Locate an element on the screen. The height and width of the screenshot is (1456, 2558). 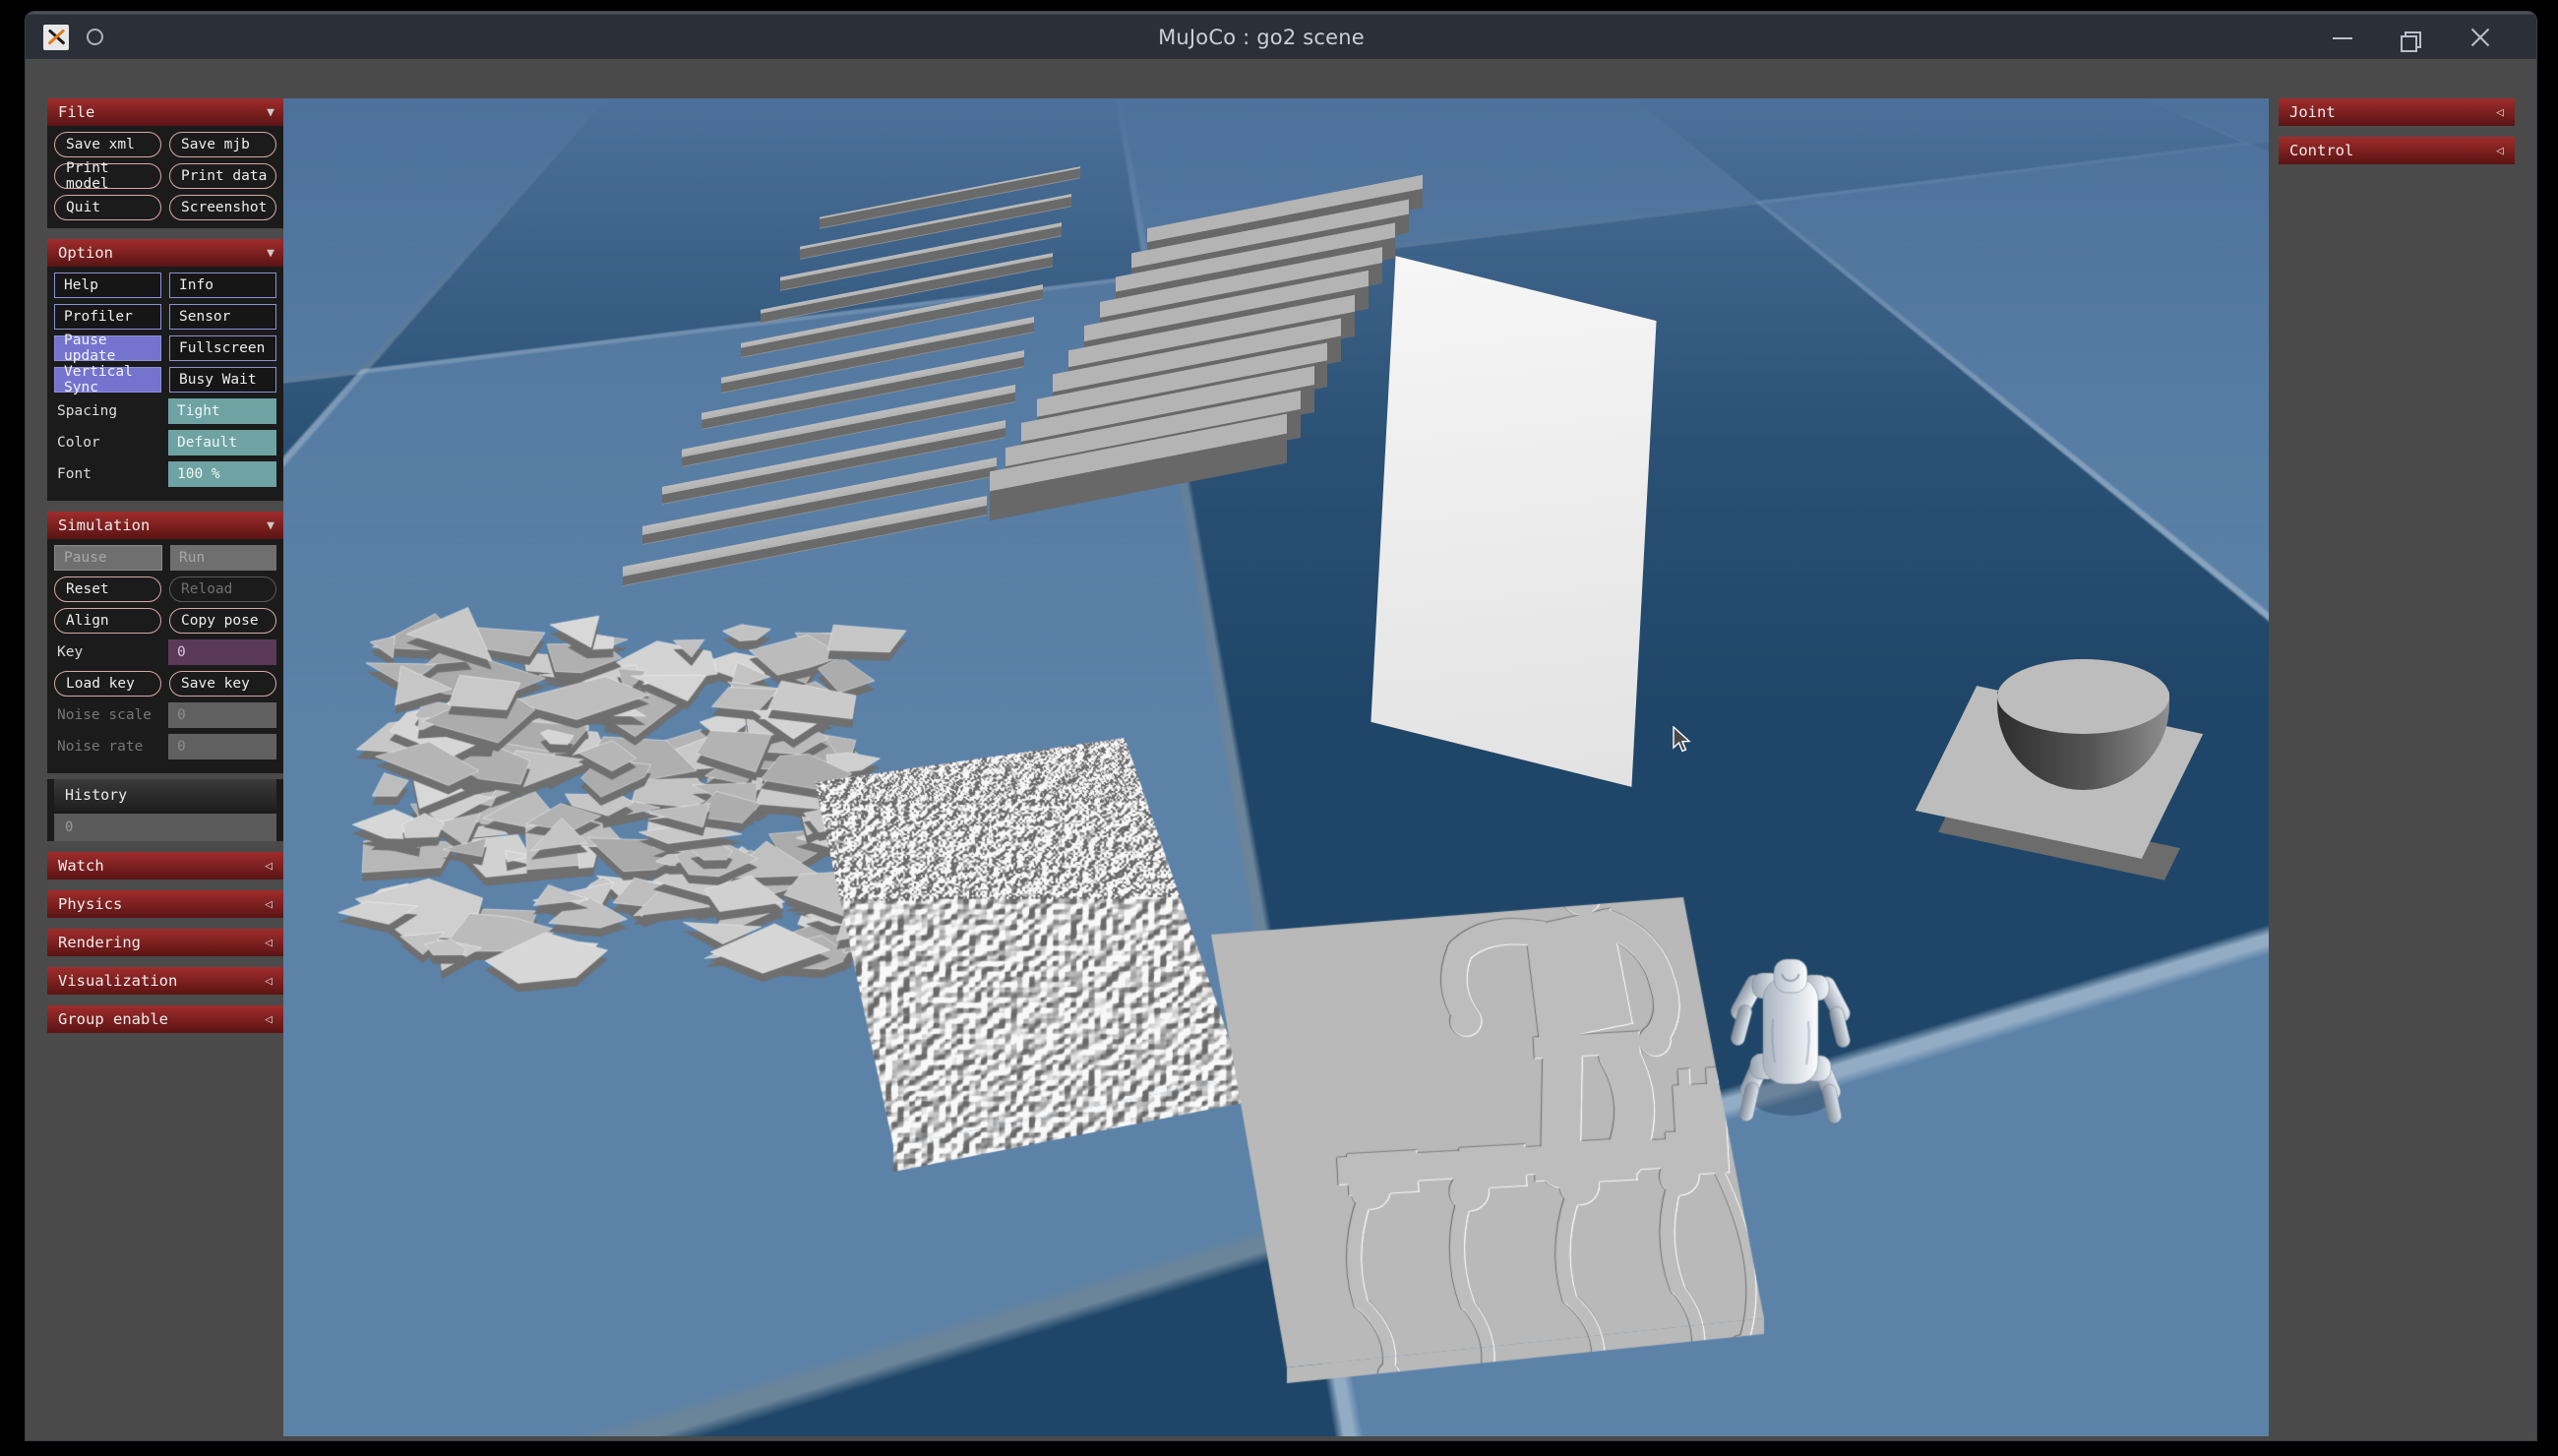
section-header-file: File ▼ is located at coordinates (165, 112).